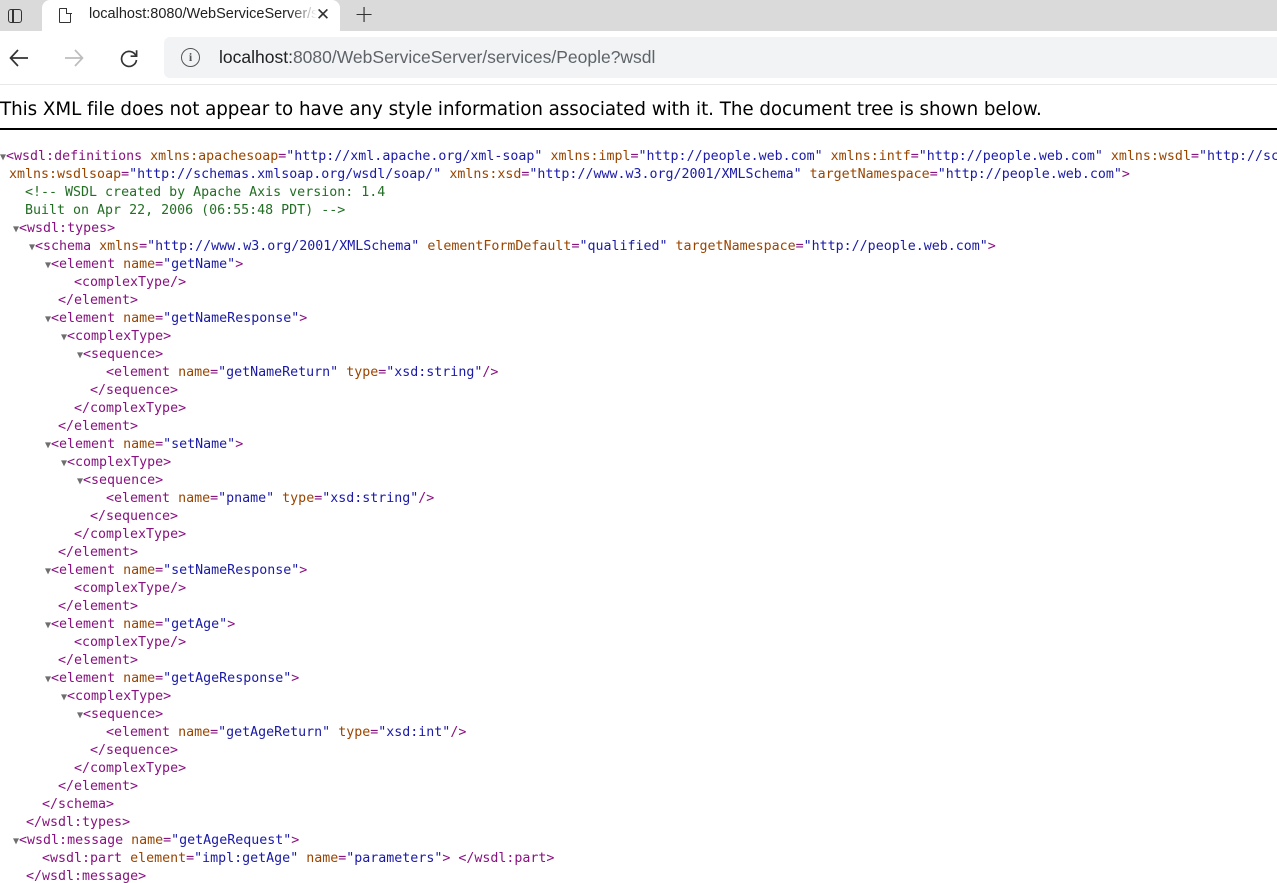 Image resolution: width=1277 pixels, height=883 pixels. I want to click on tab-actions-icon, so click(15, 15).